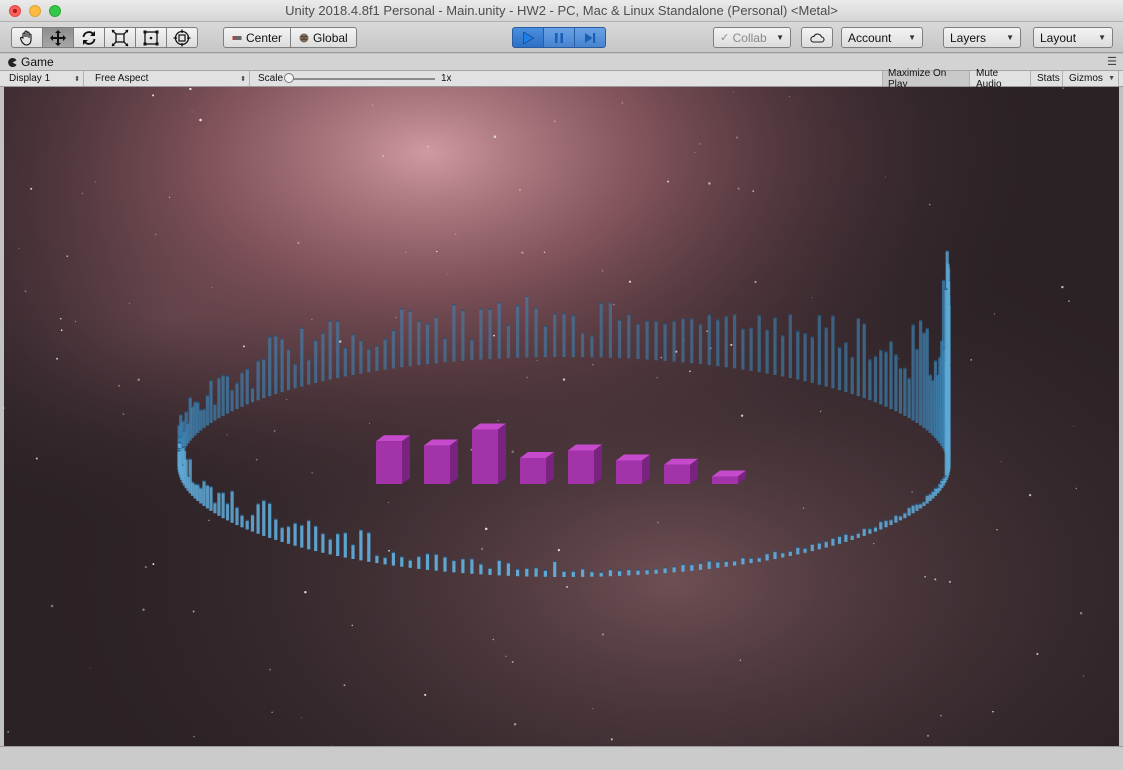 This screenshot has width=1123, height=770. I want to click on tab-game: Game, so click(31, 62).